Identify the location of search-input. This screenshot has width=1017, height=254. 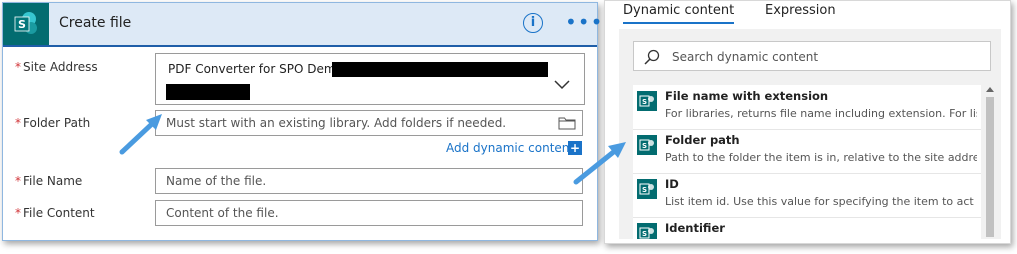
(827, 57).